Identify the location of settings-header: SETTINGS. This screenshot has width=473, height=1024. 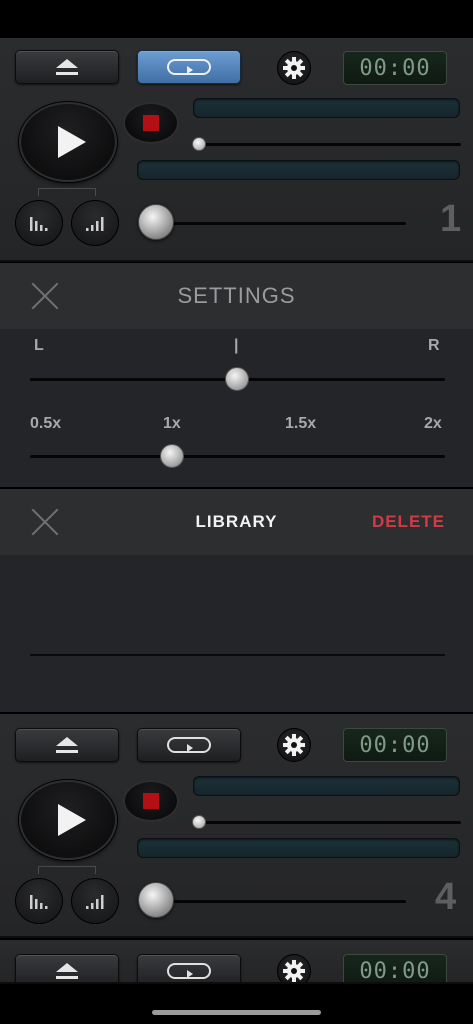
(236, 296).